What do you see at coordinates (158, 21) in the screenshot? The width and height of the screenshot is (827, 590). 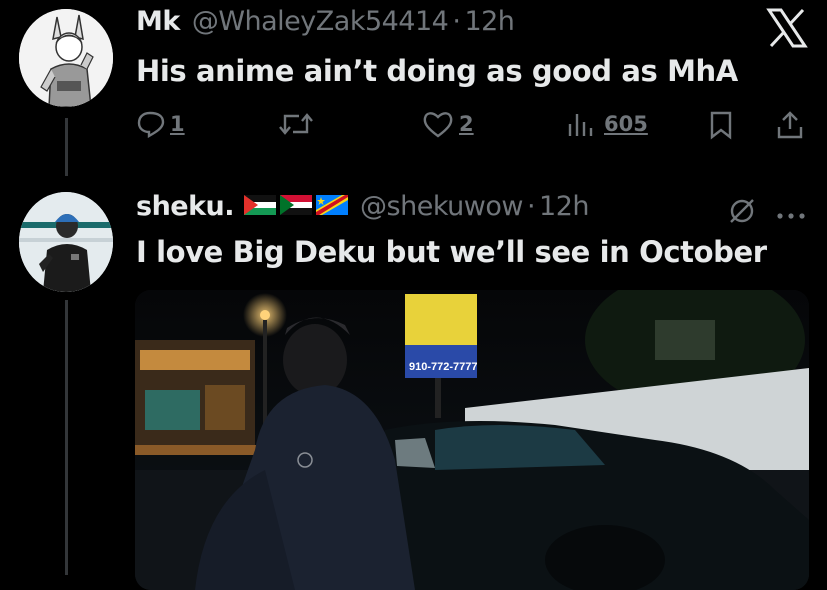 I see `display-name: Mk` at bounding box center [158, 21].